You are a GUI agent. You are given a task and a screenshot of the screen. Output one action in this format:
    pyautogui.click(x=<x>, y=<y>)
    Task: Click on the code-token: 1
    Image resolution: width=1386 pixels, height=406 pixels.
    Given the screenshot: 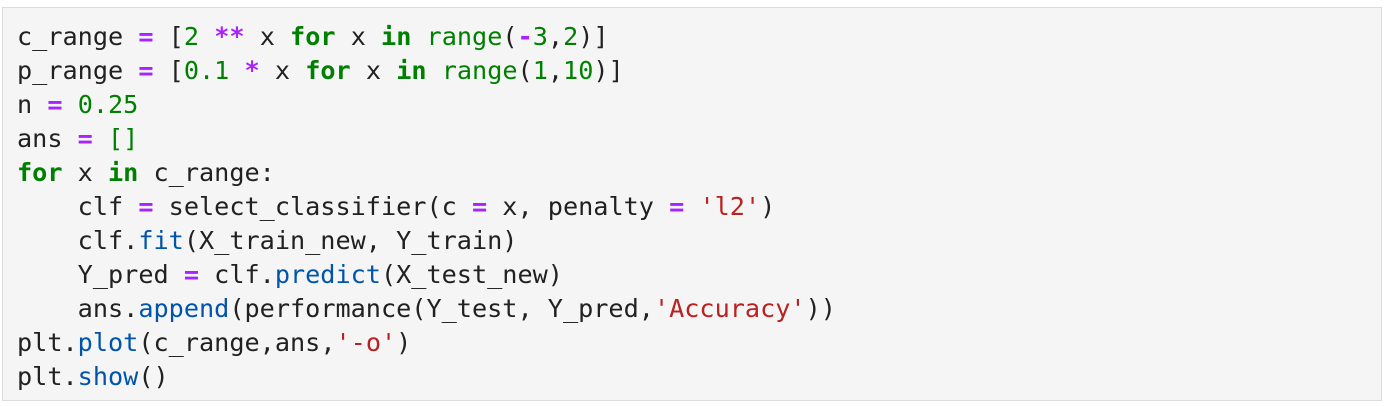 What is the action you would take?
    pyautogui.click(x=540, y=70)
    